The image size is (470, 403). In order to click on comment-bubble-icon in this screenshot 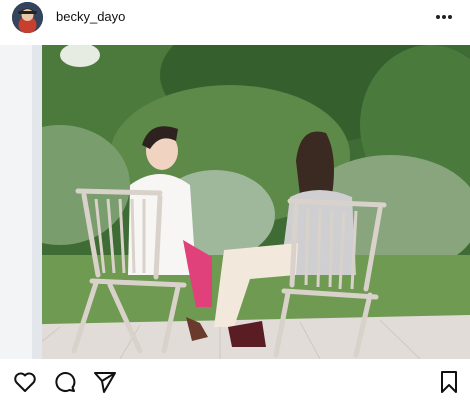, I will do `click(65, 382)`.